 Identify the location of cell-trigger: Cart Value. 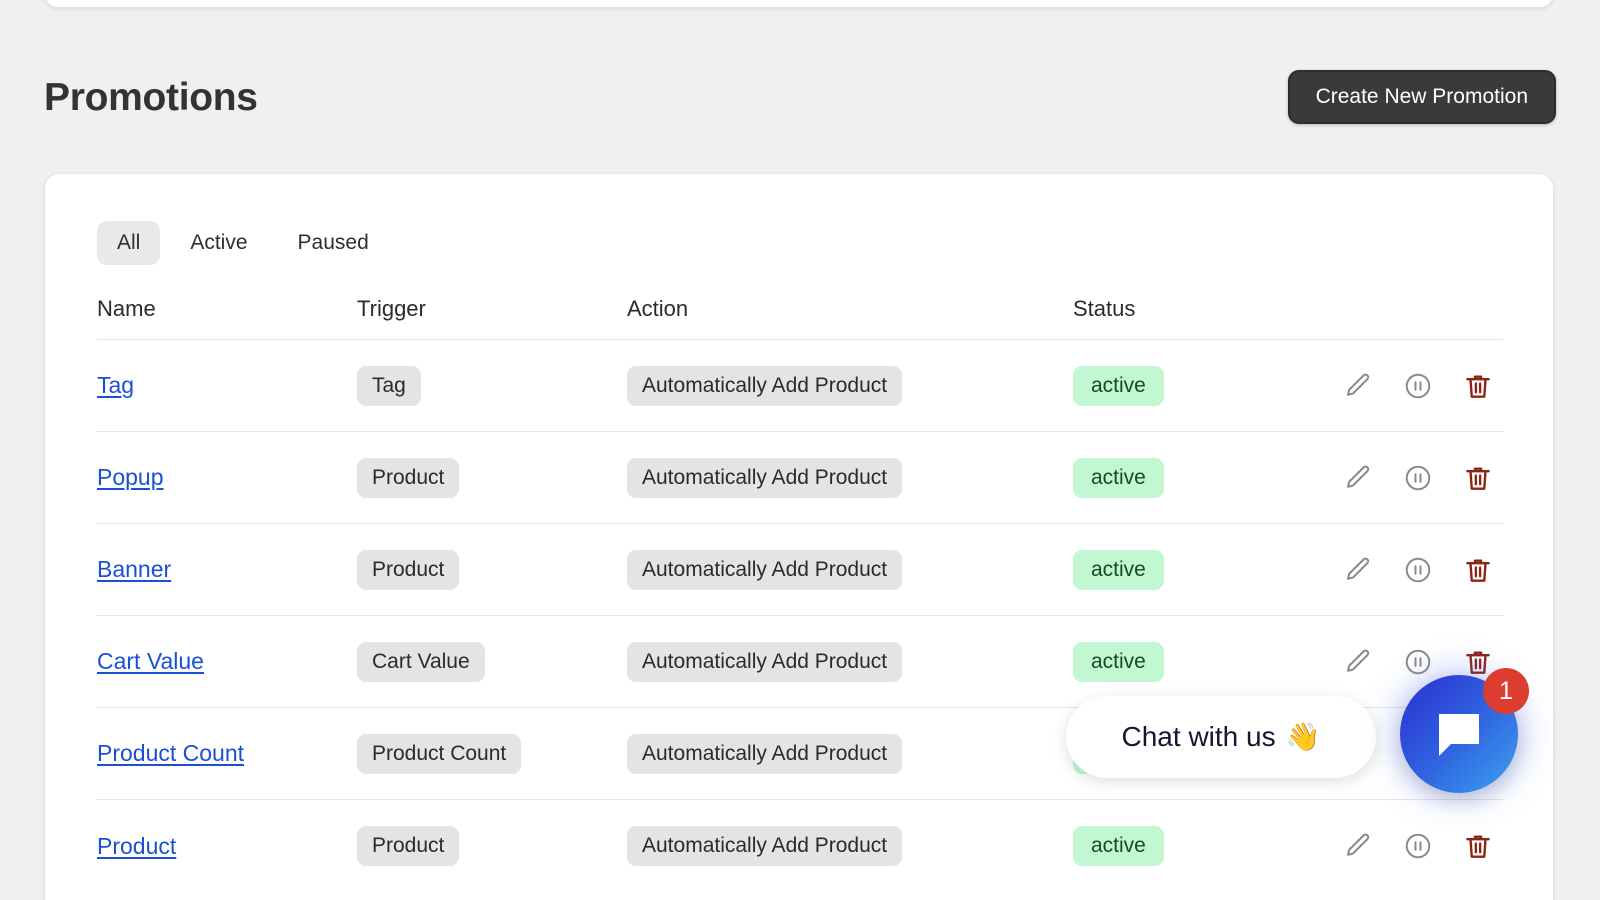
(492, 661).